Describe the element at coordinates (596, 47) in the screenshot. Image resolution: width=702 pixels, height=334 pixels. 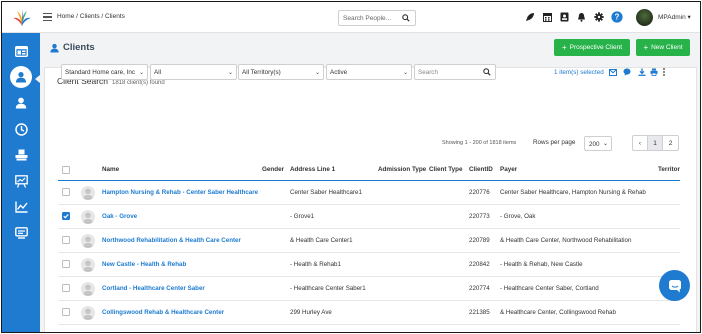
I see `prospective-client-label: Prospective Client` at that location.